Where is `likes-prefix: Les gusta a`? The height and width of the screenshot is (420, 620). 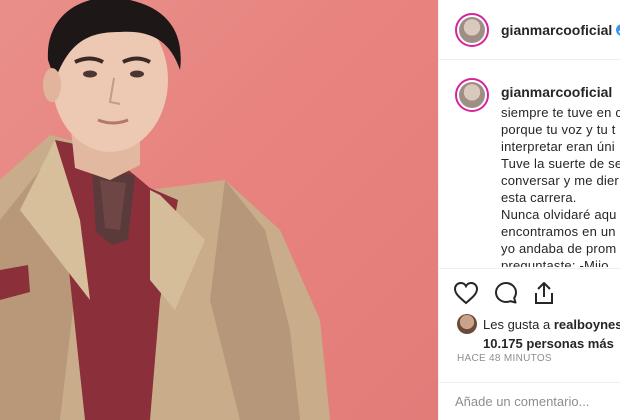 likes-prefix: Les gusta a is located at coordinates (517, 324).